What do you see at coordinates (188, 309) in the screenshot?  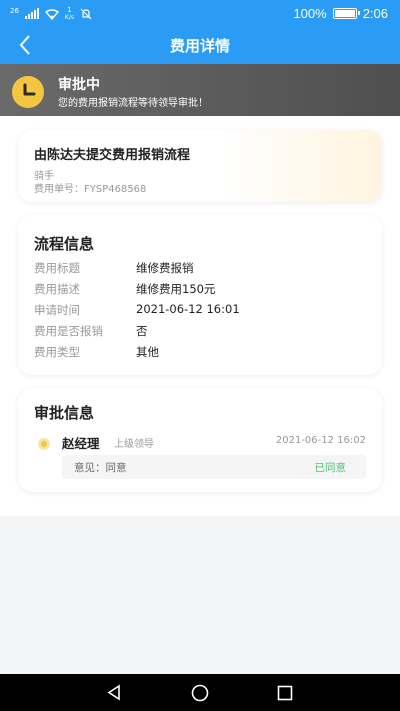 I see `info-value: 2021-06-12 16:01` at bounding box center [188, 309].